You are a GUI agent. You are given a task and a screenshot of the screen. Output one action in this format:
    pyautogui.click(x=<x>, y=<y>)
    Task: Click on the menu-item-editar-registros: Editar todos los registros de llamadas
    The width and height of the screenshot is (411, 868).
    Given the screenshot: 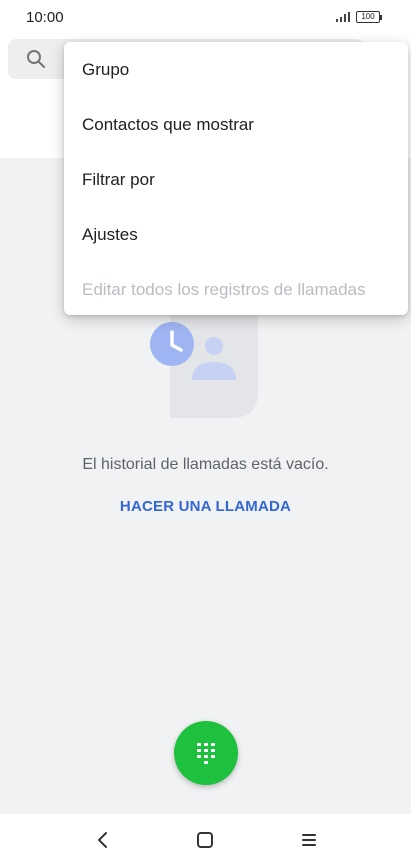 What is the action you would take?
    pyautogui.click(x=224, y=289)
    